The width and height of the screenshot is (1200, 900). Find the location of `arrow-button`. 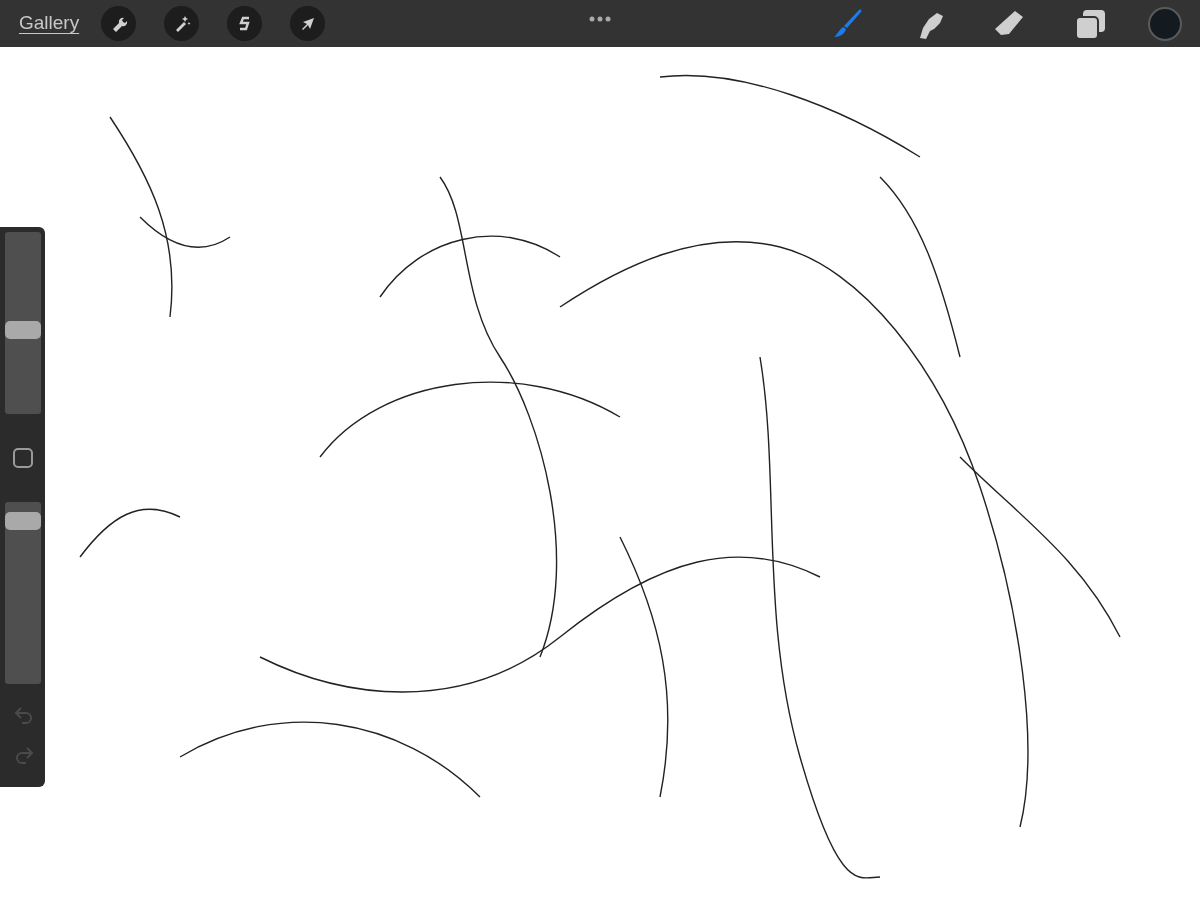

arrow-button is located at coordinates (308, 23).